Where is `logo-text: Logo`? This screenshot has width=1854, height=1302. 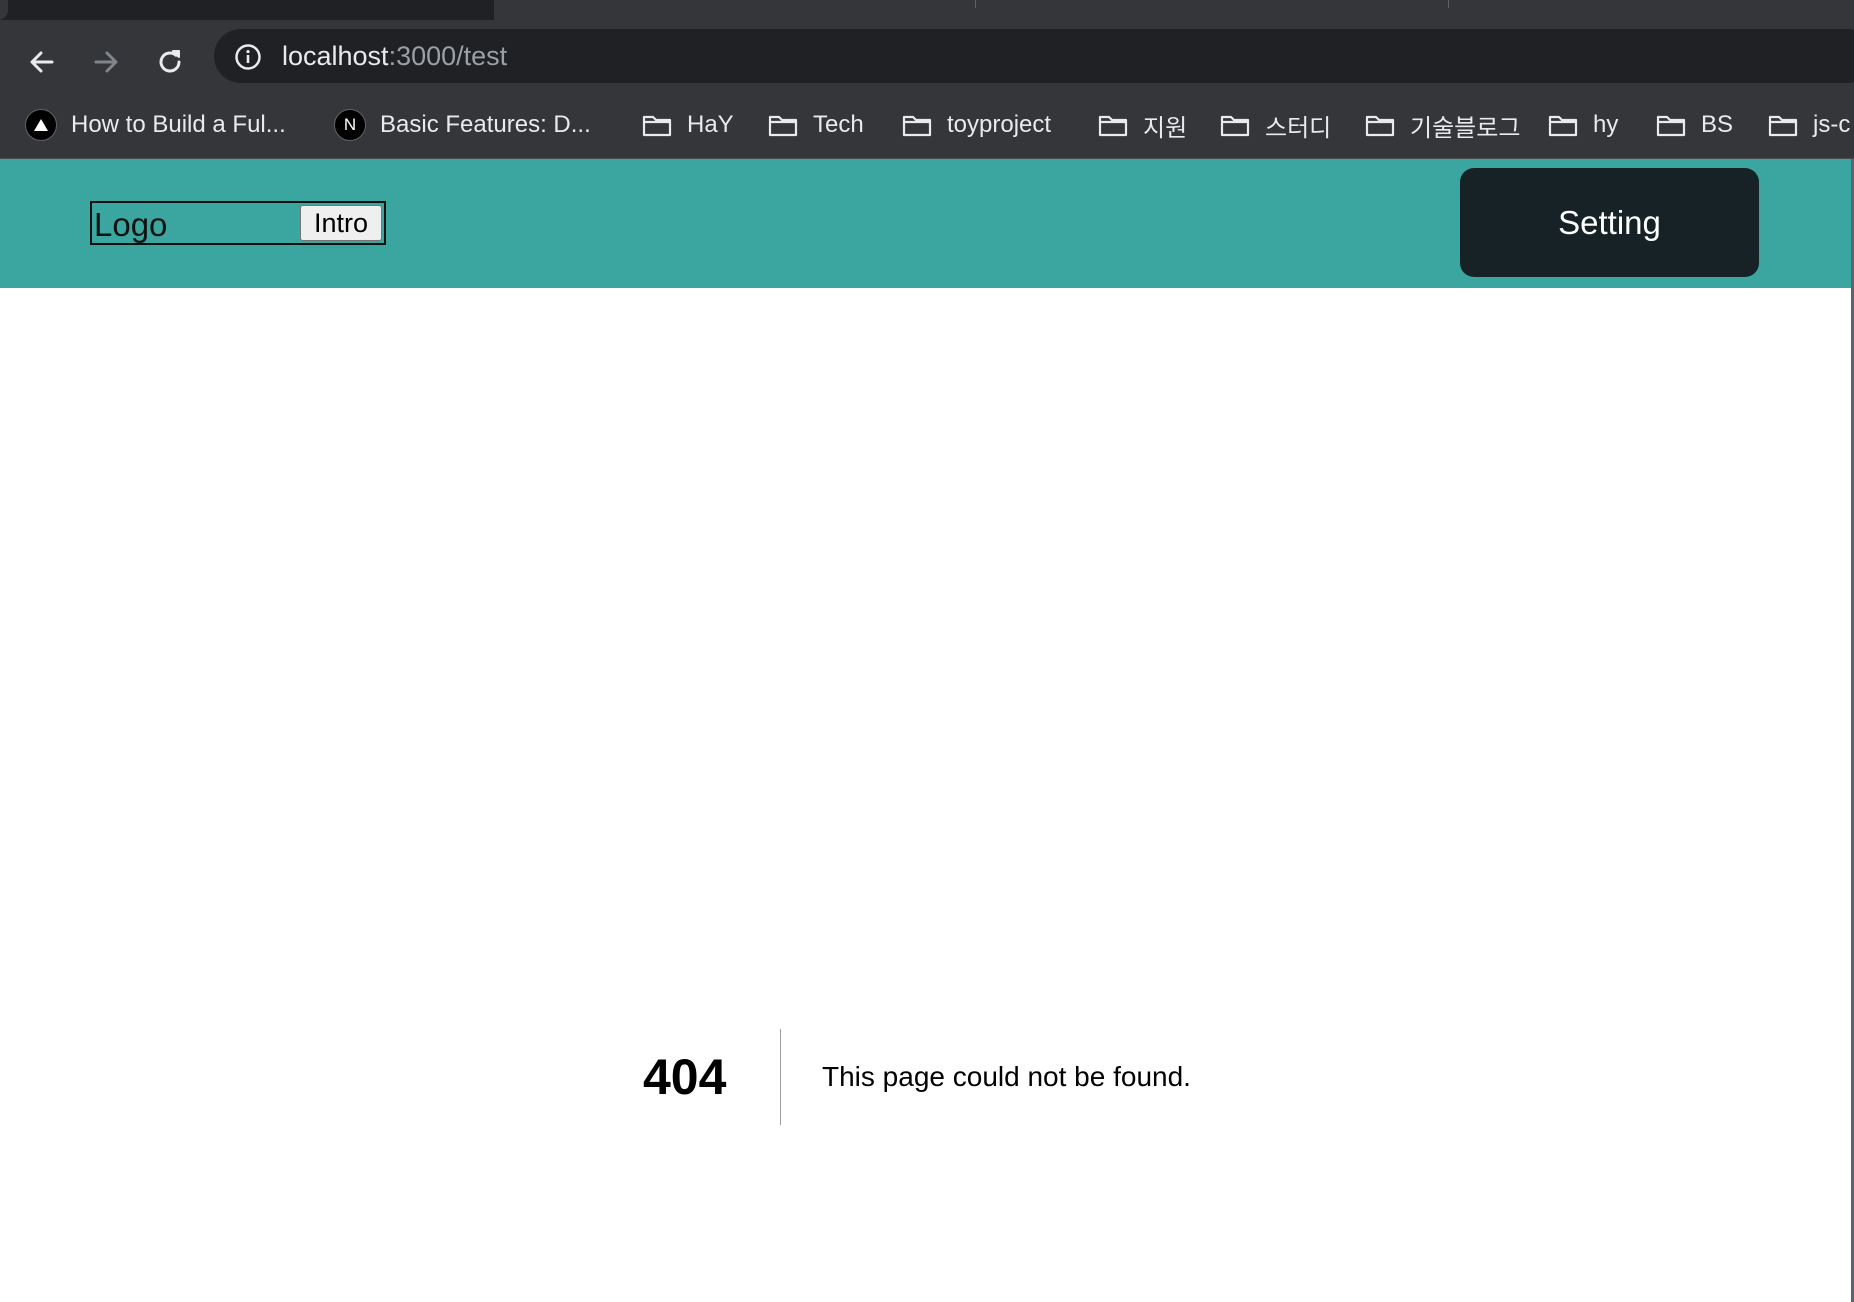
logo-text: Logo is located at coordinates (131, 224).